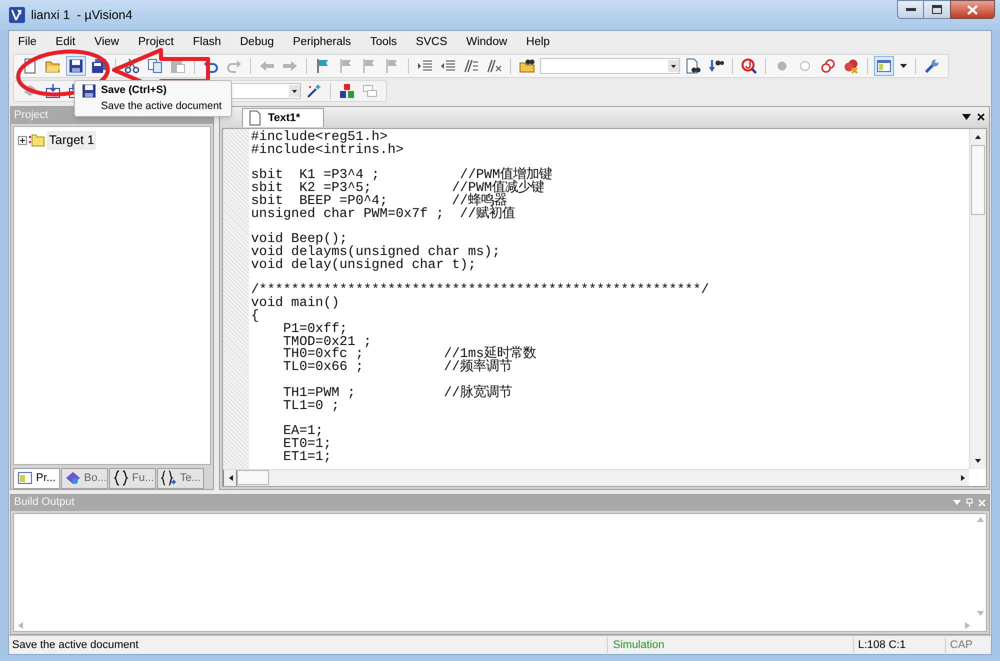  What do you see at coordinates (107, 43) in the screenshot?
I see `menu-item: View` at bounding box center [107, 43].